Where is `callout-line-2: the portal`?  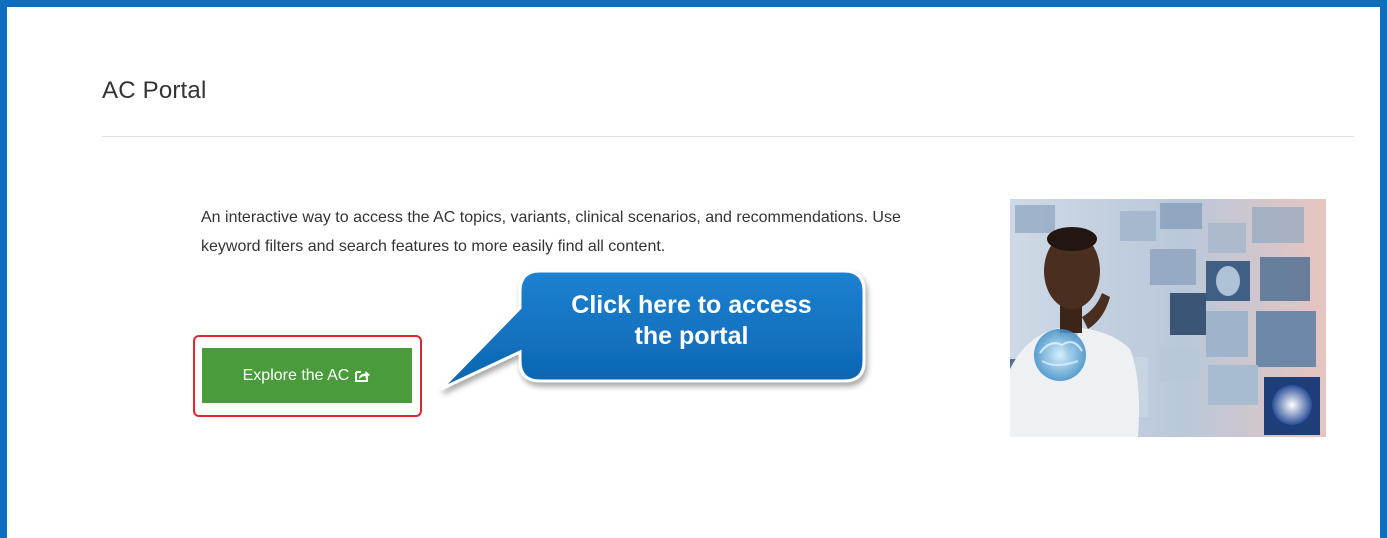
callout-line-2: the portal is located at coordinates (691, 336).